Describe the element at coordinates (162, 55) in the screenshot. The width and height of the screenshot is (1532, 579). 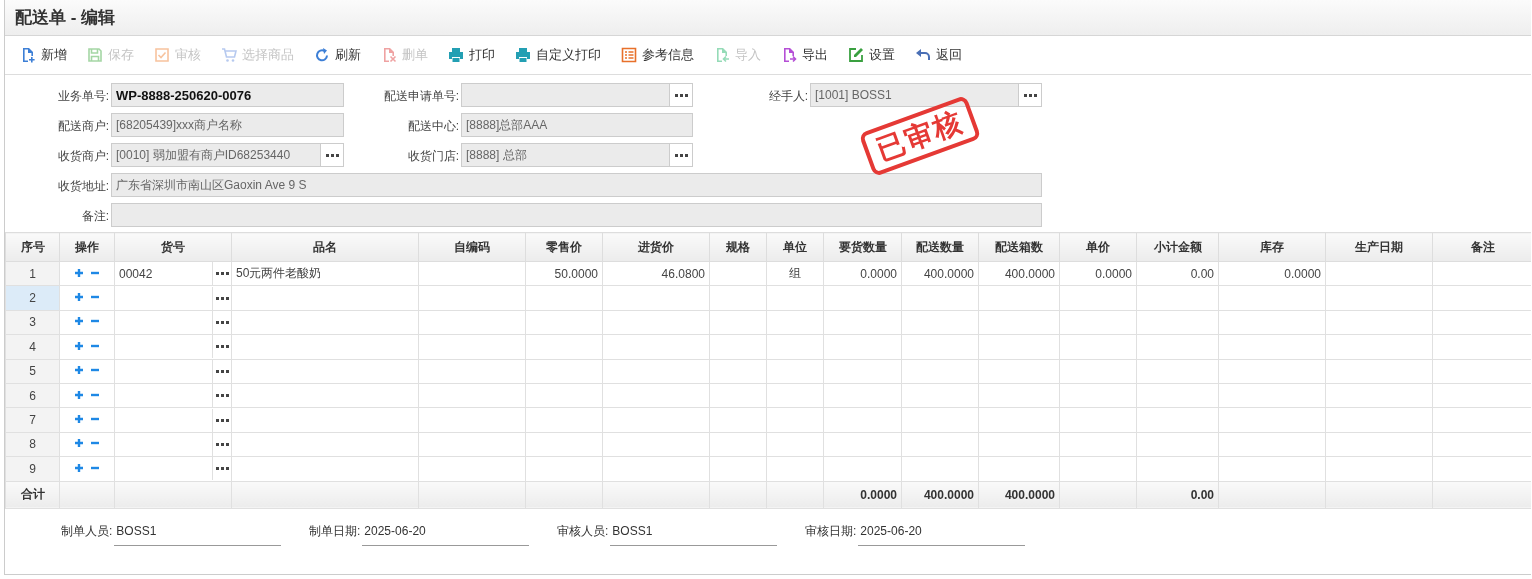
I see `checkbox-icon` at that location.